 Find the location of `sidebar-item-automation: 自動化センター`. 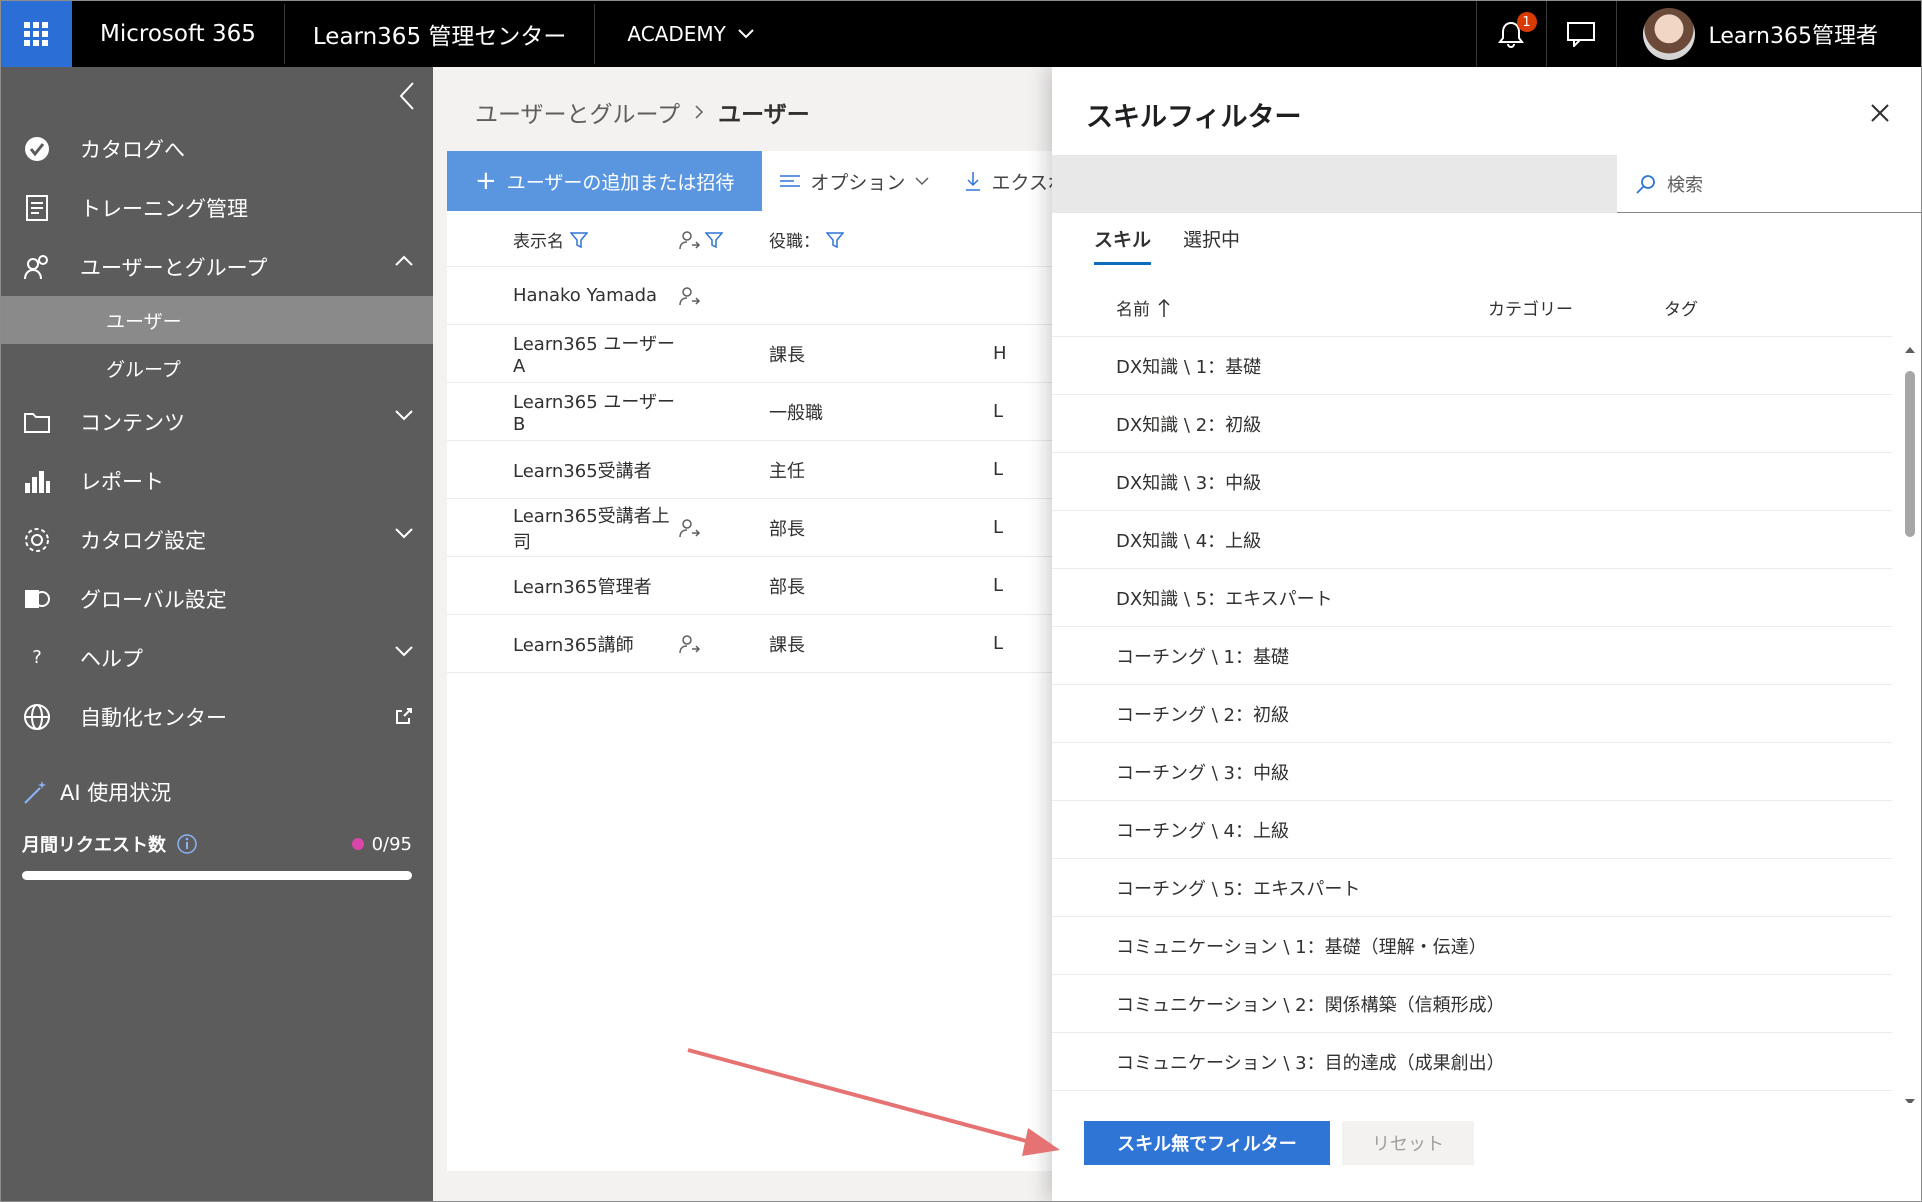

sidebar-item-automation: 自動化センター is located at coordinates (216, 716).